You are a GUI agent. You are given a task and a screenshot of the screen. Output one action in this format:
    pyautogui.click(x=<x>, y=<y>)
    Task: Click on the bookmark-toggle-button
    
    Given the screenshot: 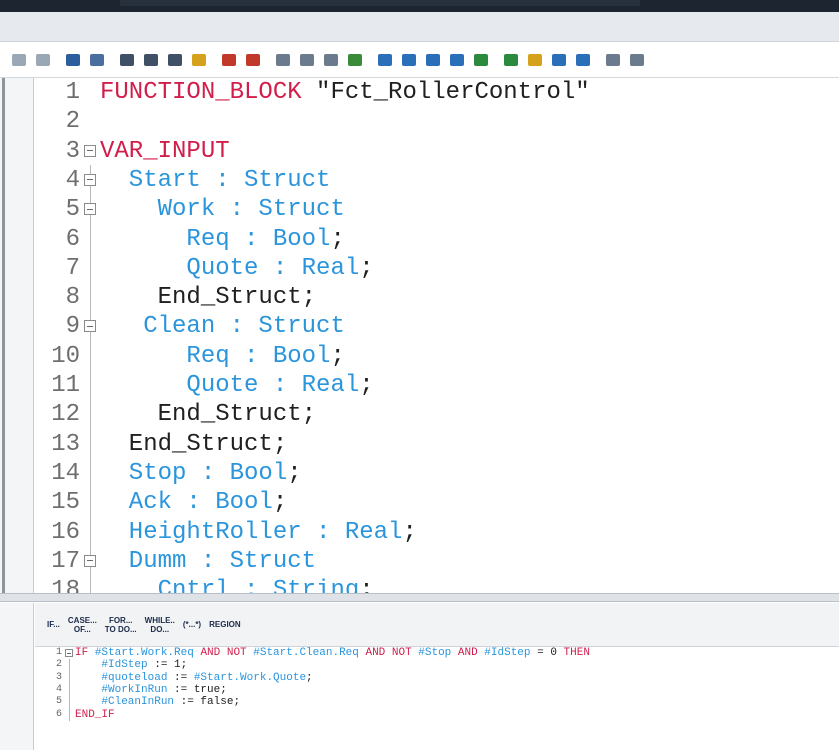 What is the action you would take?
    pyautogui.click(x=457, y=60)
    